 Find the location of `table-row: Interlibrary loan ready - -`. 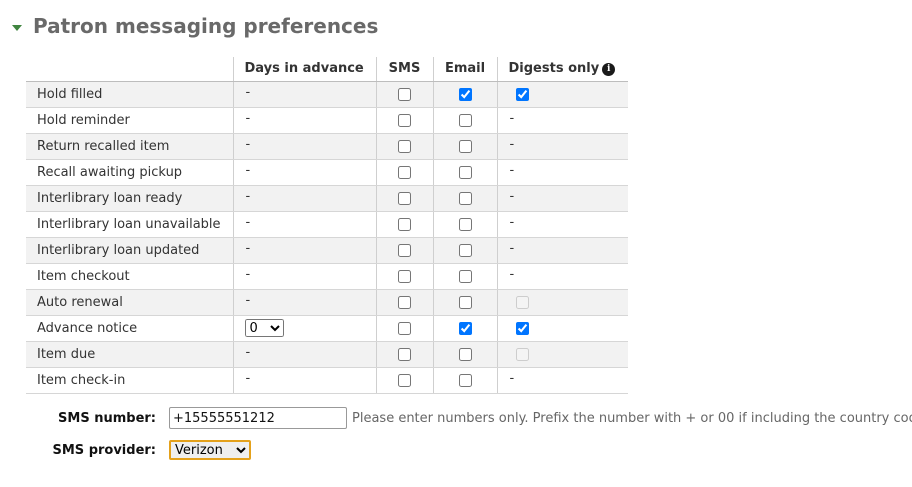

table-row: Interlibrary loan ready - - is located at coordinates (327, 198).